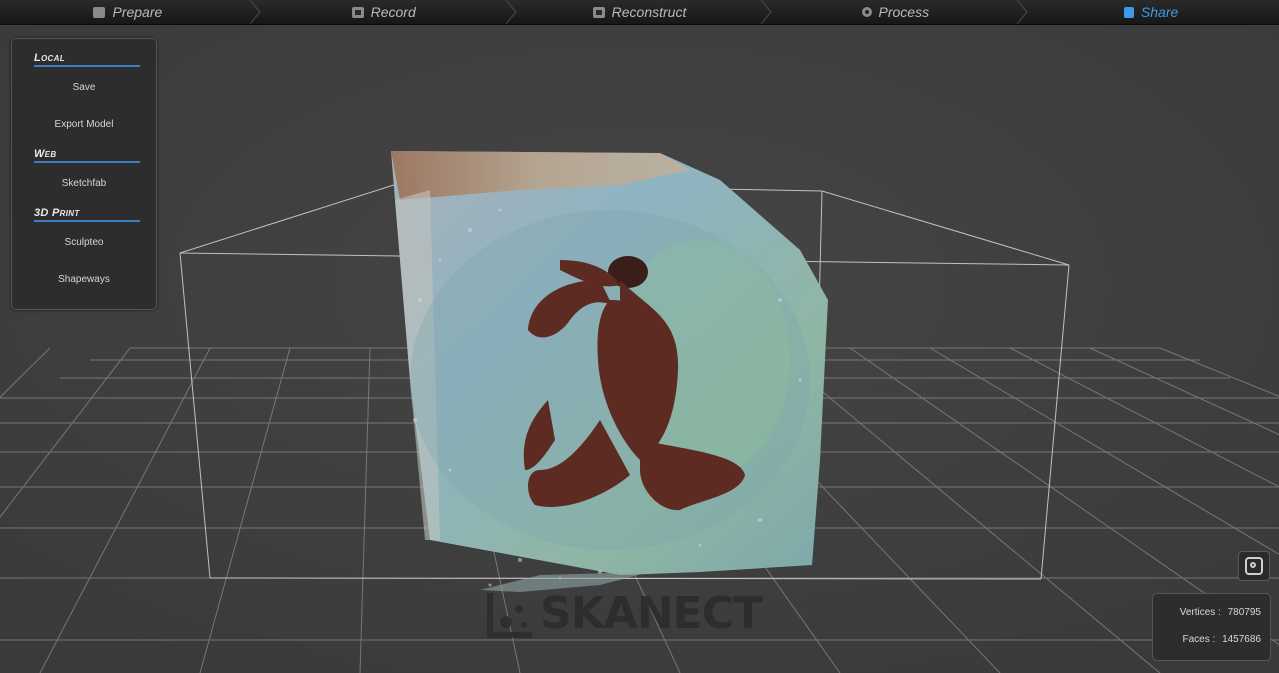  Describe the element at coordinates (1128, 12) in the screenshot. I see `thumbs-up-icon` at that location.